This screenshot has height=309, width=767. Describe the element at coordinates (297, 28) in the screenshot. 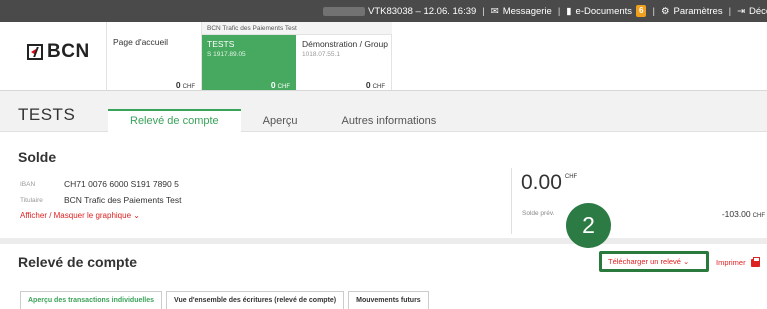

I see `account-group-title: BCN Trafic des Paiements Test` at that location.